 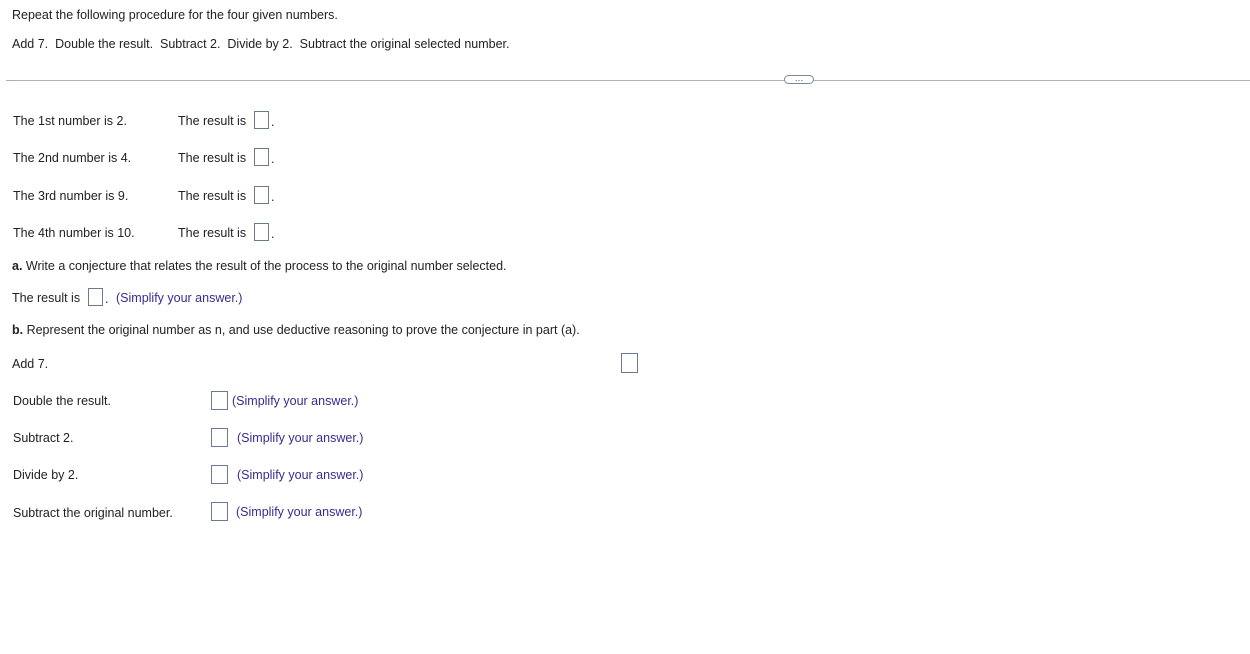 I want to click on step-double-hint: (Simplify your answer.), so click(x=295, y=401).